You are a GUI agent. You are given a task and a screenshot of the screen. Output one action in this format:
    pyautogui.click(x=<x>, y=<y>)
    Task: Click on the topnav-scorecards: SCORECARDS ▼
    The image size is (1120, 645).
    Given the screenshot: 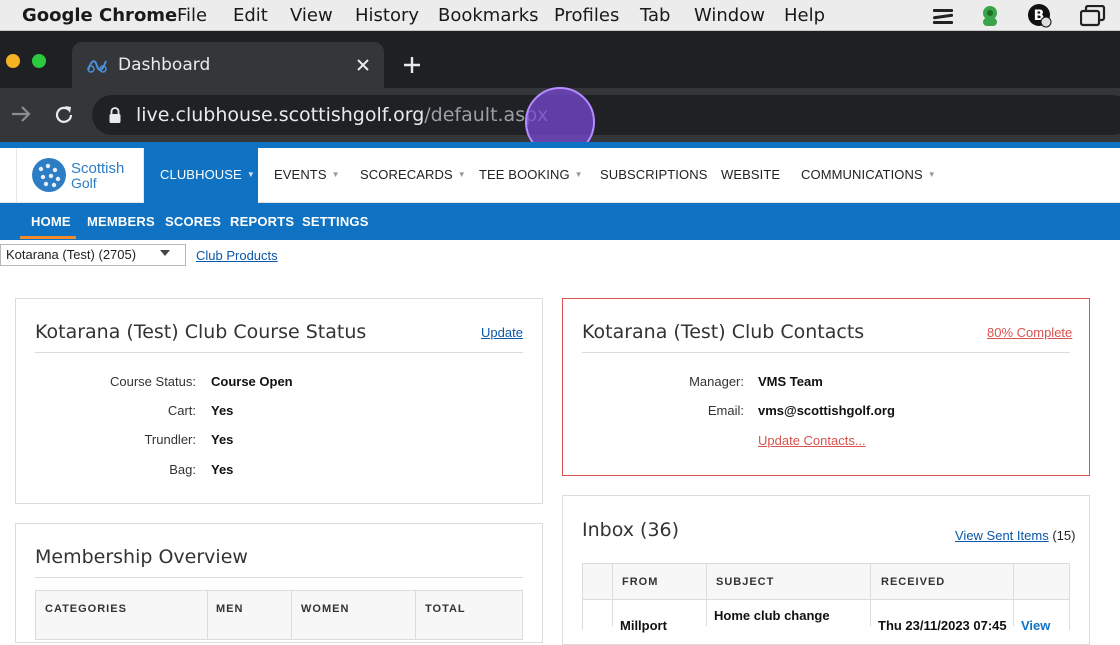 What is the action you would take?
    pyautogui.click(x=413, y=174)
    